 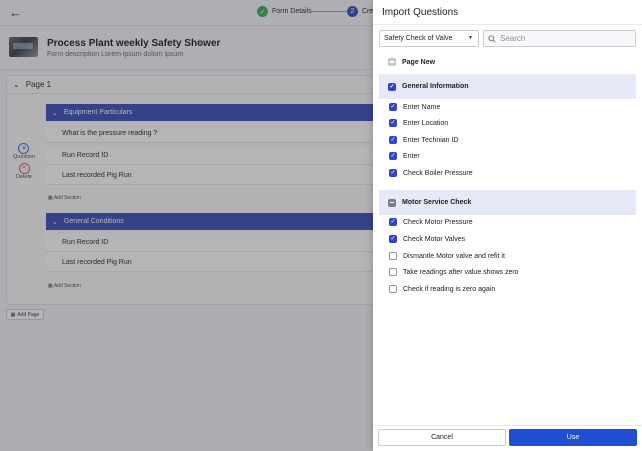 I want to click on page-checkbox-row: Page New, so click(x=507, y=62).